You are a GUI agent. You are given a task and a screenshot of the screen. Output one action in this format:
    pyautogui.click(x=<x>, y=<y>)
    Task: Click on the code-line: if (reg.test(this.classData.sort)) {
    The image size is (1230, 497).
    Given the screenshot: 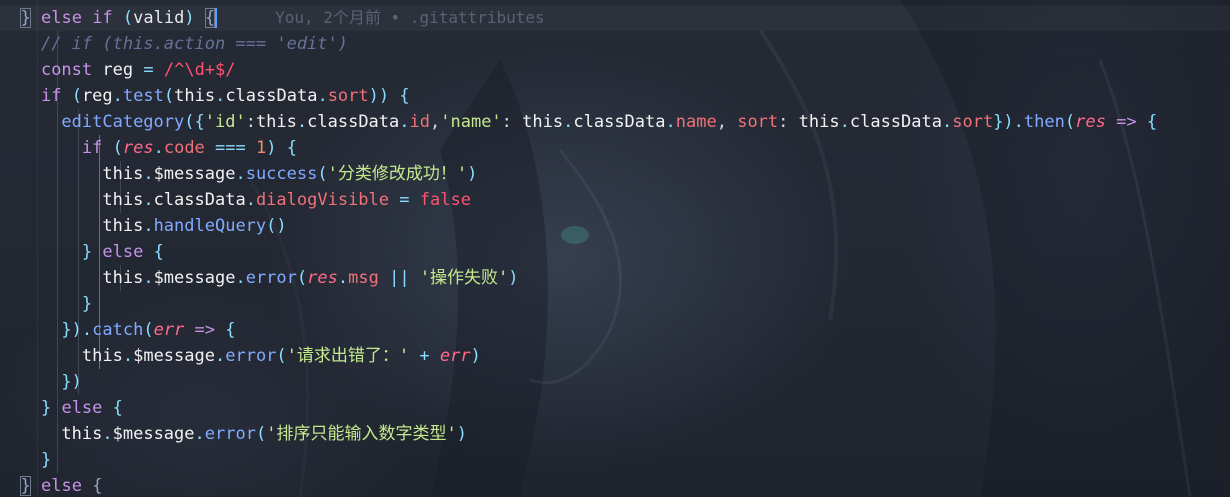 What is the action you would take?
    pyautogui.click(x=615, y=96)
    